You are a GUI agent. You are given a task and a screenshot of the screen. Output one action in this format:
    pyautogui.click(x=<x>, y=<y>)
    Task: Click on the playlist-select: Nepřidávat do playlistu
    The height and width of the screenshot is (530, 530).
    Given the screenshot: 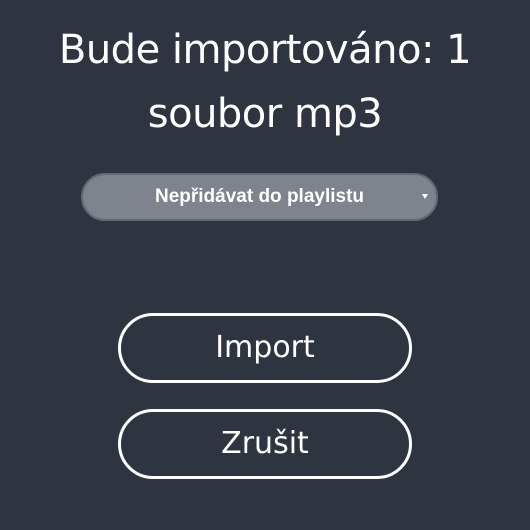 What is the action you would take?
    pyautogui.click(x=259, y=197)
    